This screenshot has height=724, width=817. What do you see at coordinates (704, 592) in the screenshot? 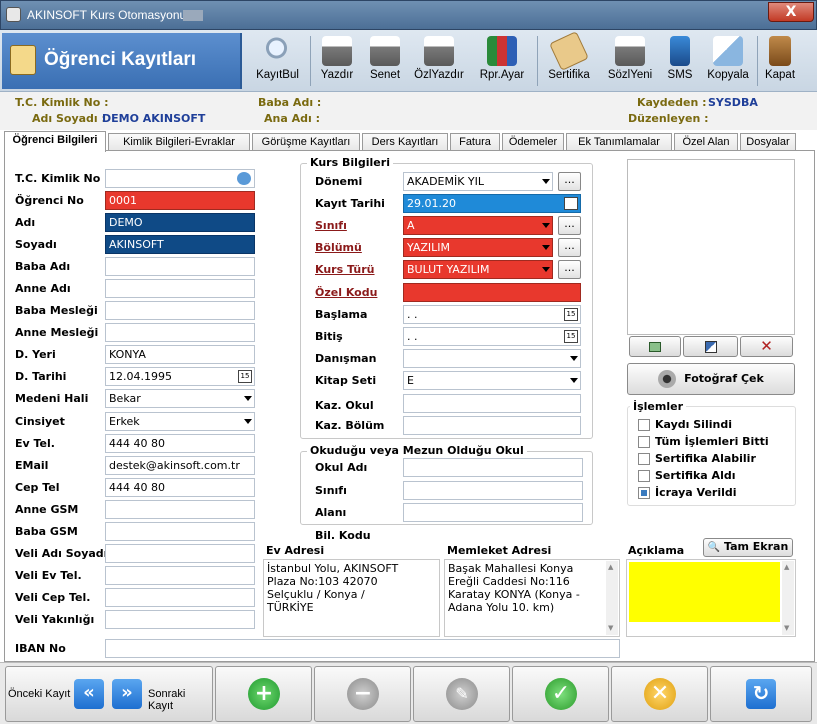
I see `note-area` at bounding box center [704, 592].